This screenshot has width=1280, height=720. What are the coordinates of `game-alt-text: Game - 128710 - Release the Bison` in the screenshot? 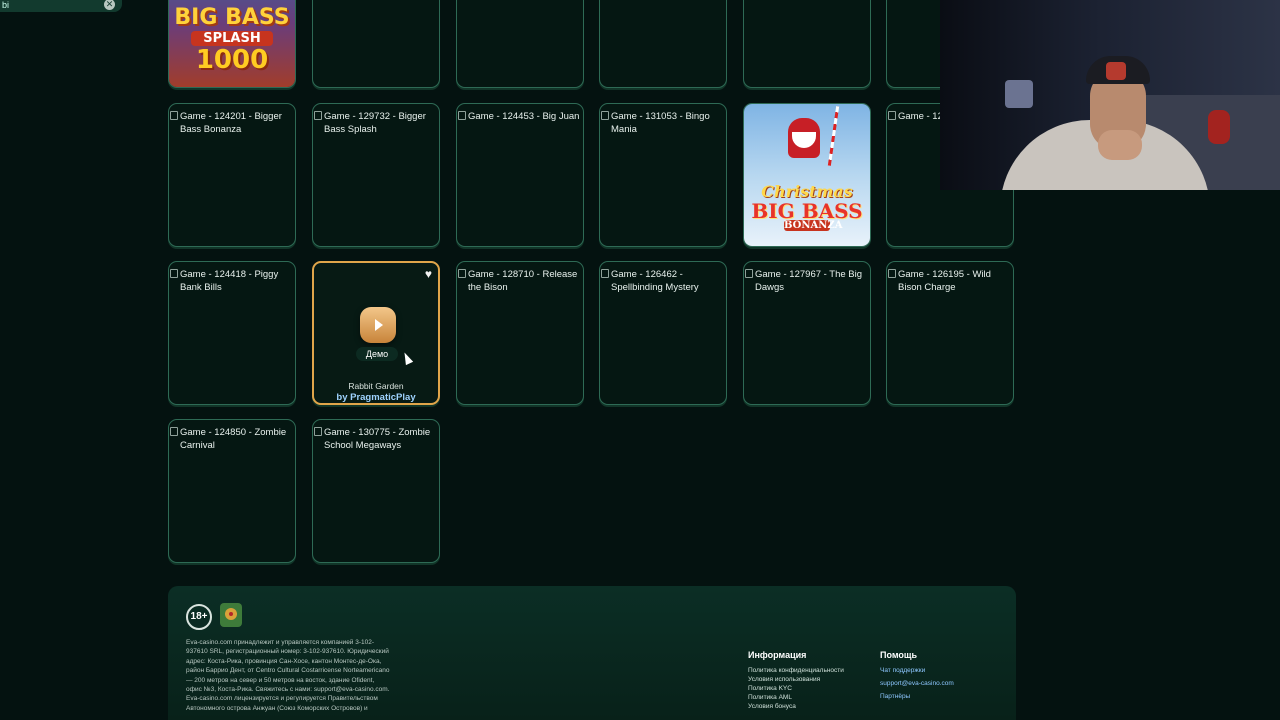 It's located at (519, 281).